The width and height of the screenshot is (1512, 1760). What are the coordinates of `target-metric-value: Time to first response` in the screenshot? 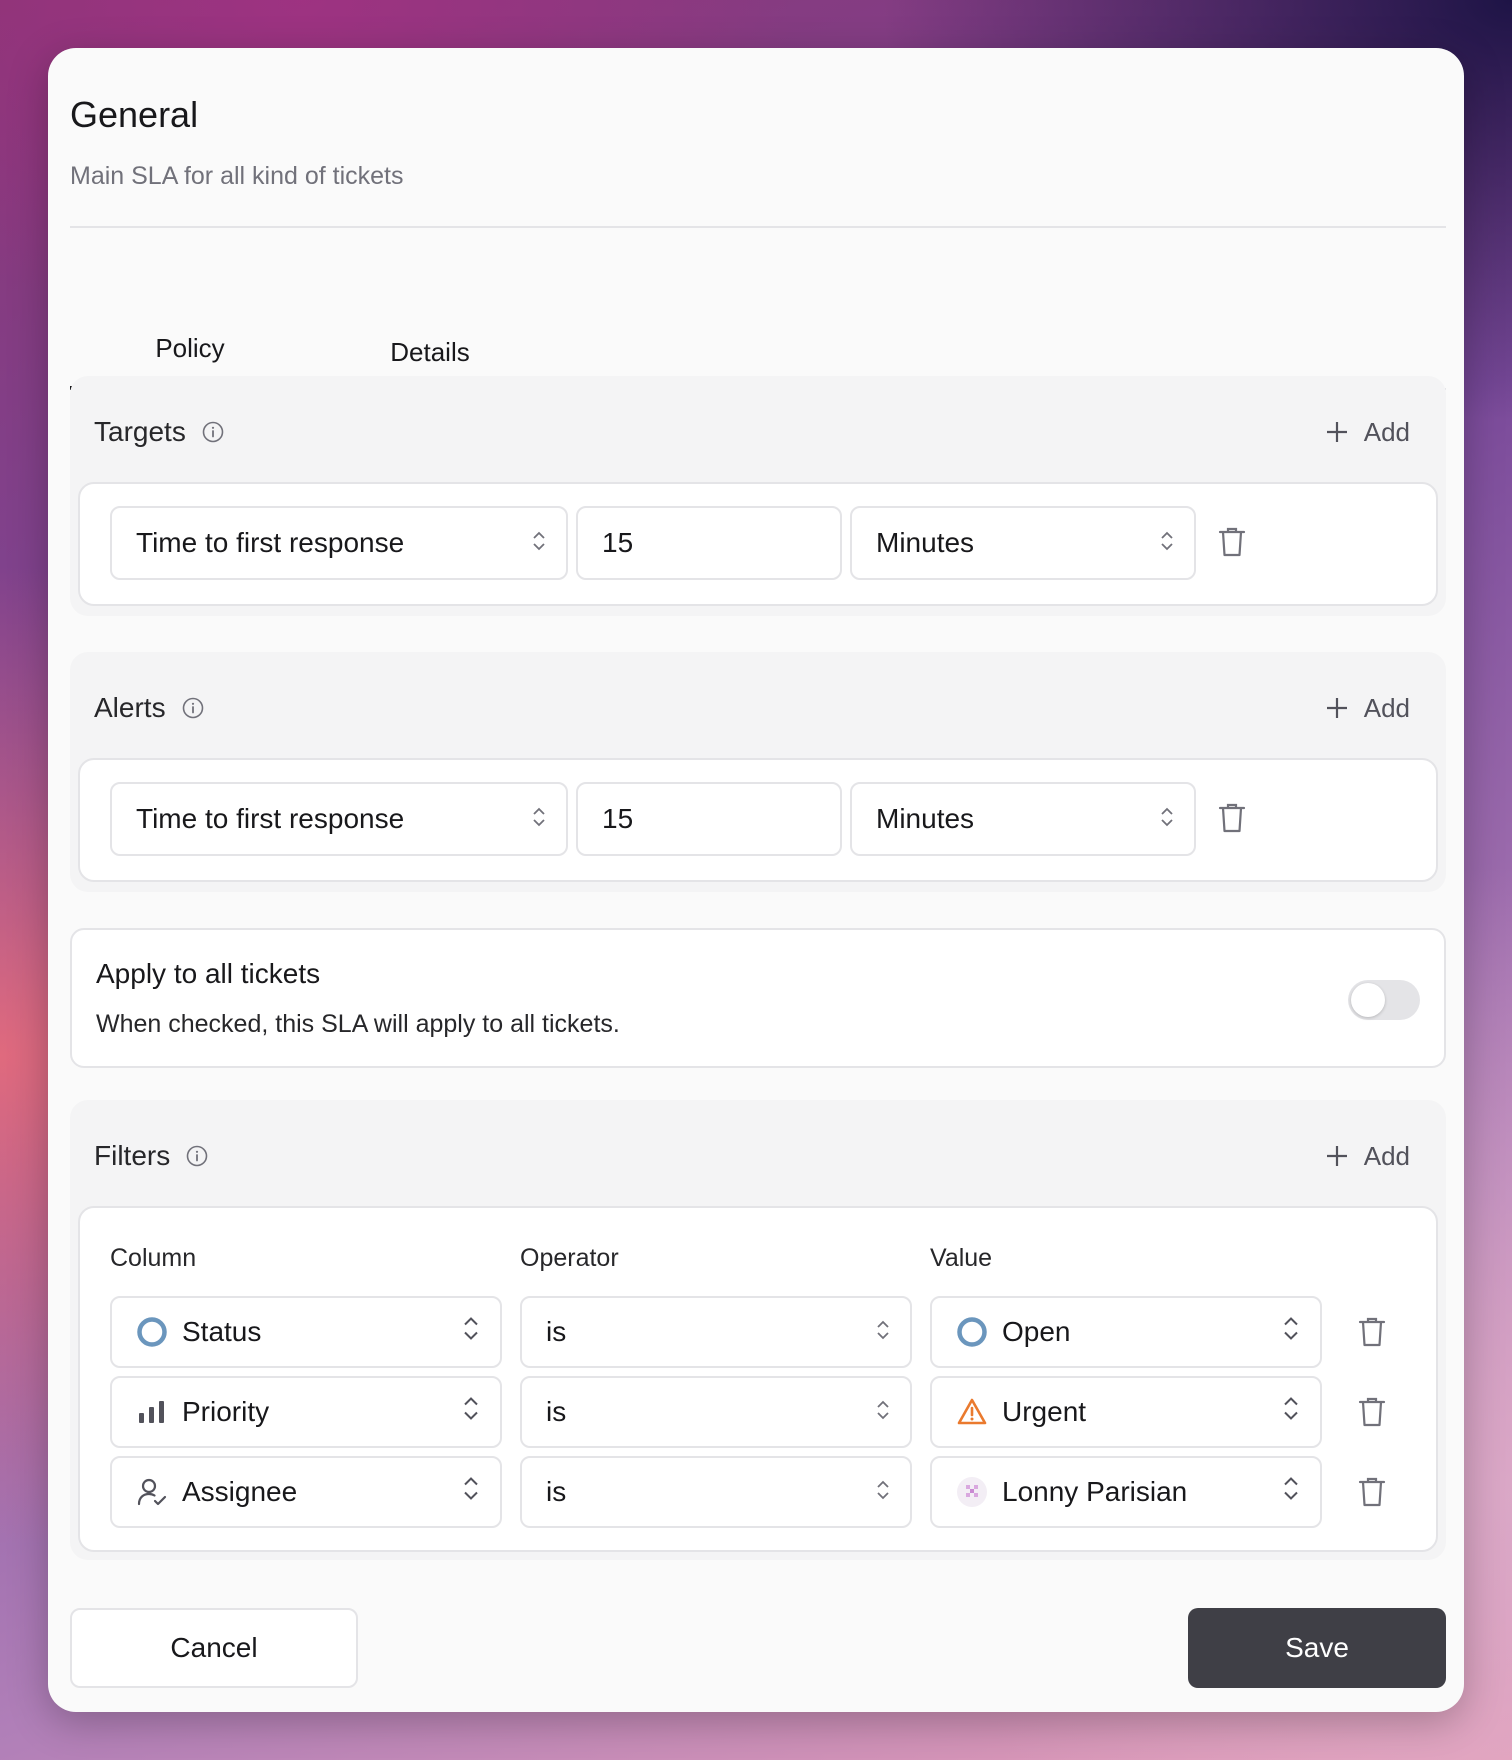 It's located at (270, 542).